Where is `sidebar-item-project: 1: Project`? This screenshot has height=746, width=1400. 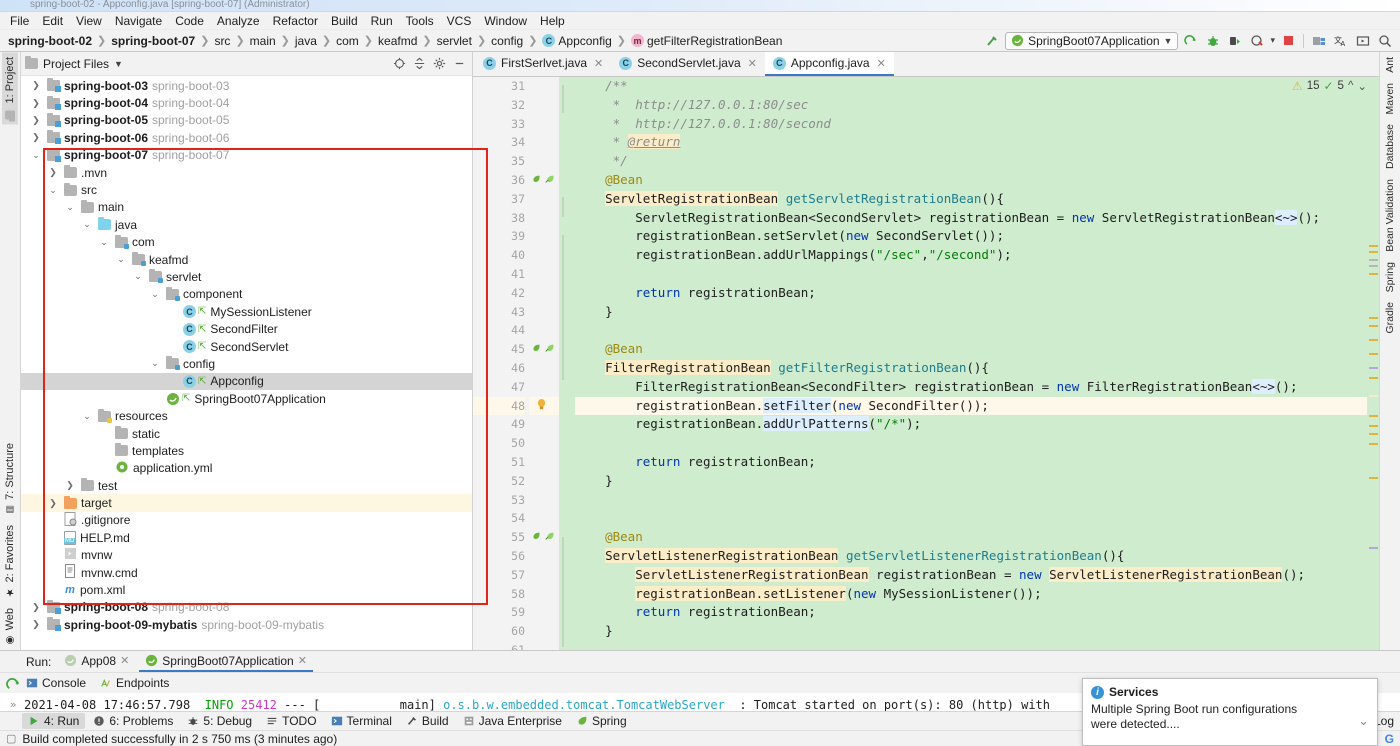 sidebar-item-project: 1: Project is located at coordinates (10, 88).